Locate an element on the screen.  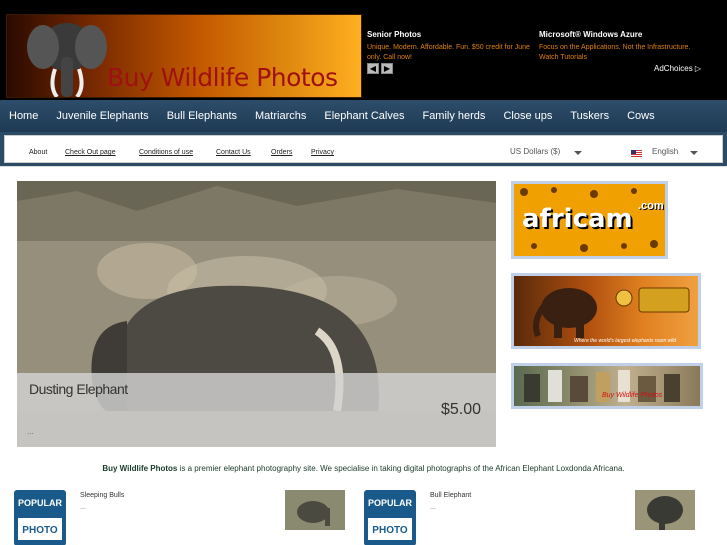
nav-item-juvenile-elephants: Juvenile Elephants is located at coordinates (102, 116).